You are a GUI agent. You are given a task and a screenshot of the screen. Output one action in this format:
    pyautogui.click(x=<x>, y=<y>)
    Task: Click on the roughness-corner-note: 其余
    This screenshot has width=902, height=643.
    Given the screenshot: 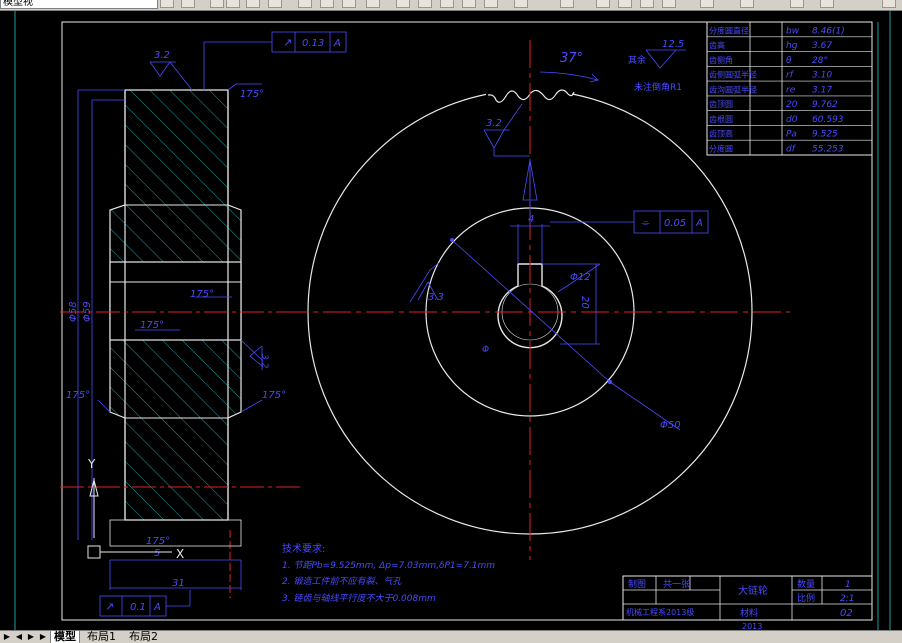 What is the action you would take?
    pyautogui.click(x=637, y=60)
    